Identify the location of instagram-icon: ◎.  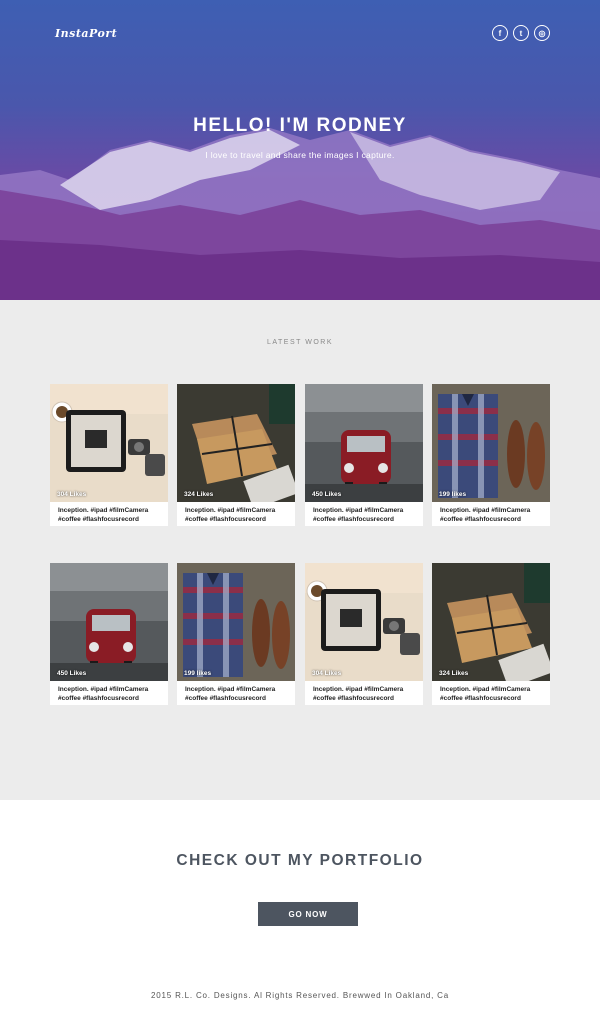
(542, 33).